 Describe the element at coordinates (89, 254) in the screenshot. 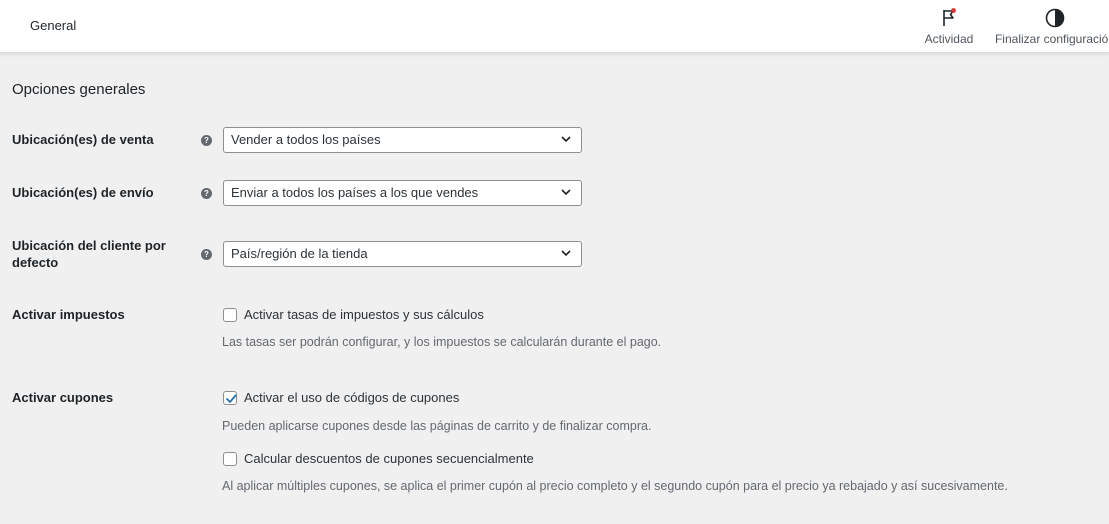

I see `default-customer-location-label: Ubicación del cliente por defecto` at that location.